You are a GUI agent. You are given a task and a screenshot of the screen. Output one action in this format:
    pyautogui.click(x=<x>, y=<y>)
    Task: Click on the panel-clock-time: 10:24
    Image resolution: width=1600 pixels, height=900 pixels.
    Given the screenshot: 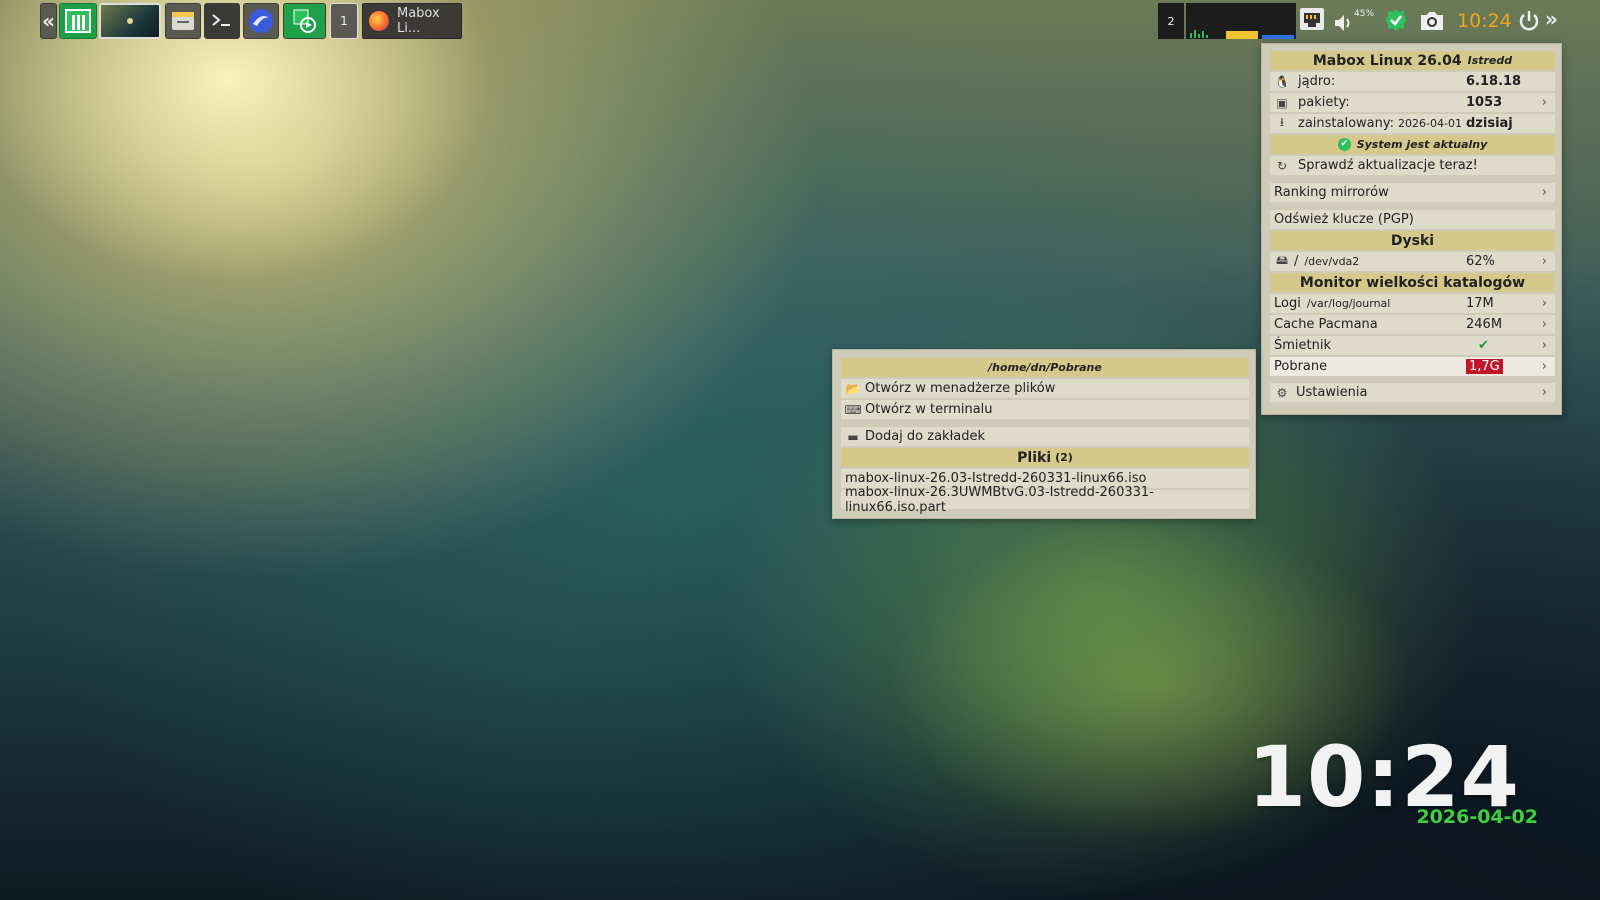 What is the action you would take?
    pyautogui.click(x=1484, y=21)
    